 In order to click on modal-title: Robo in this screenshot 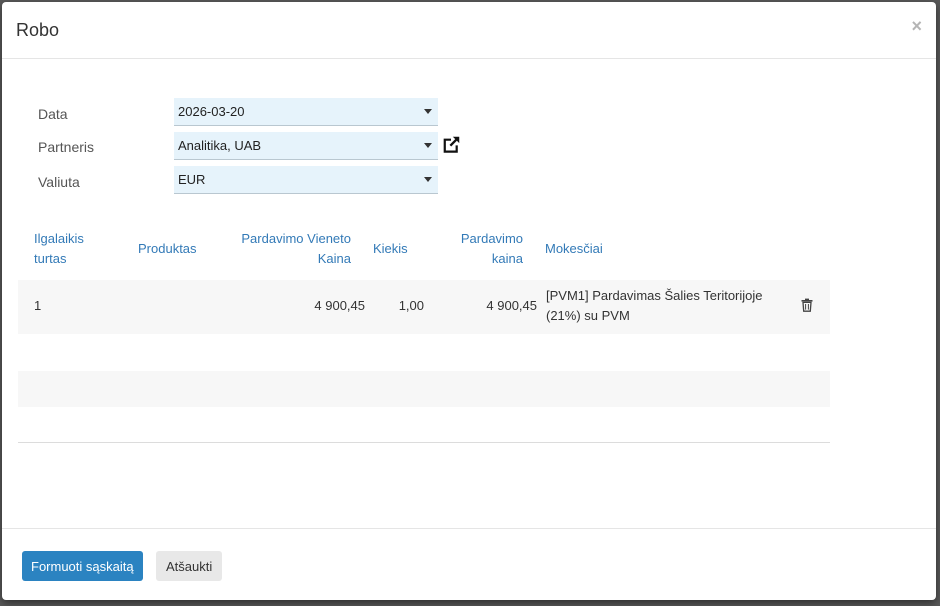, I will do `click(38, 30)`.